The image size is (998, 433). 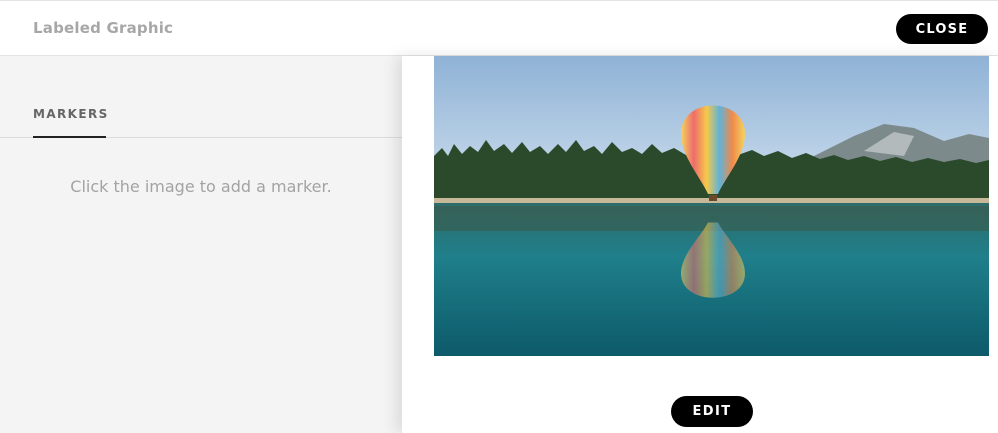 What do you see at coordinates (201, 97) in the screenshot?
I see `sidebar-tab-row: MARKERS` at bounding box center [201, 97].